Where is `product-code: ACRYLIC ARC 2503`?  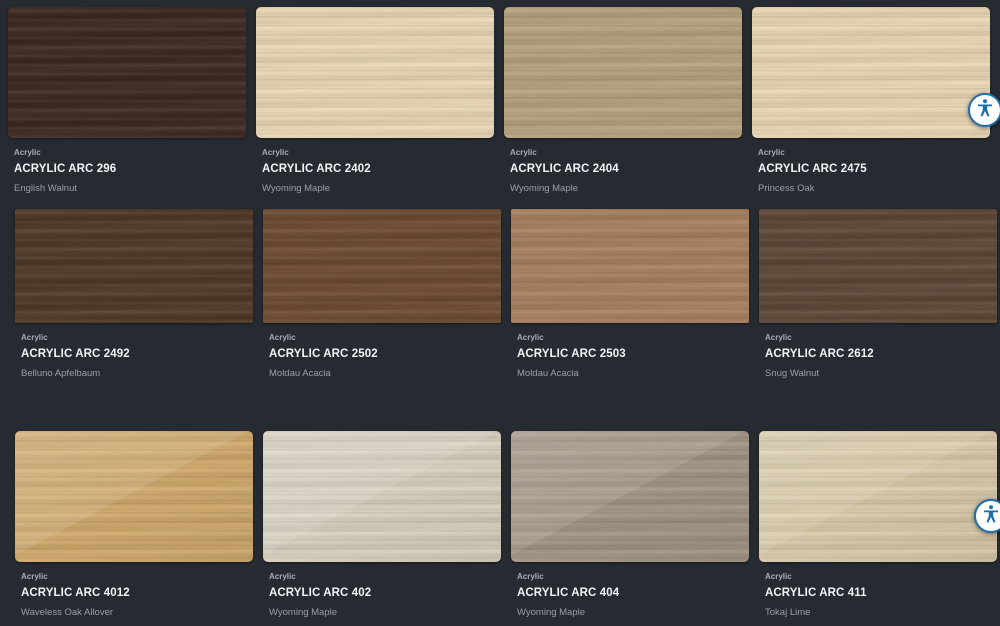
product-code: ACRYLIC ARC 2503 is located at coordinates (630, 354).